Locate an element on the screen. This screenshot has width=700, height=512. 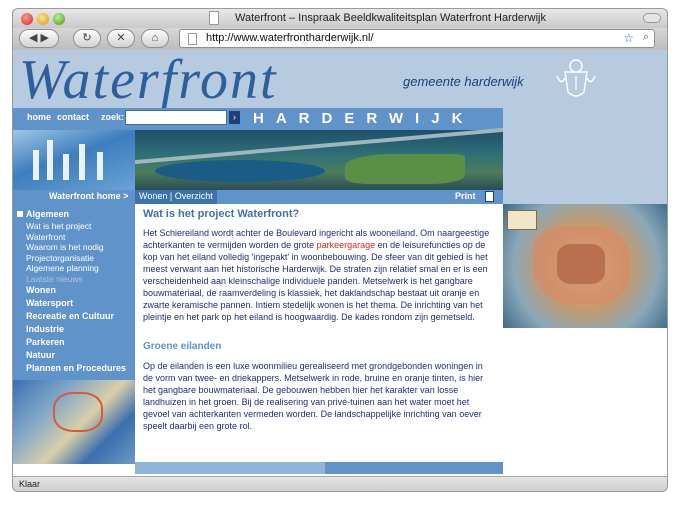
print-icon is located at coordinates (489, 196).